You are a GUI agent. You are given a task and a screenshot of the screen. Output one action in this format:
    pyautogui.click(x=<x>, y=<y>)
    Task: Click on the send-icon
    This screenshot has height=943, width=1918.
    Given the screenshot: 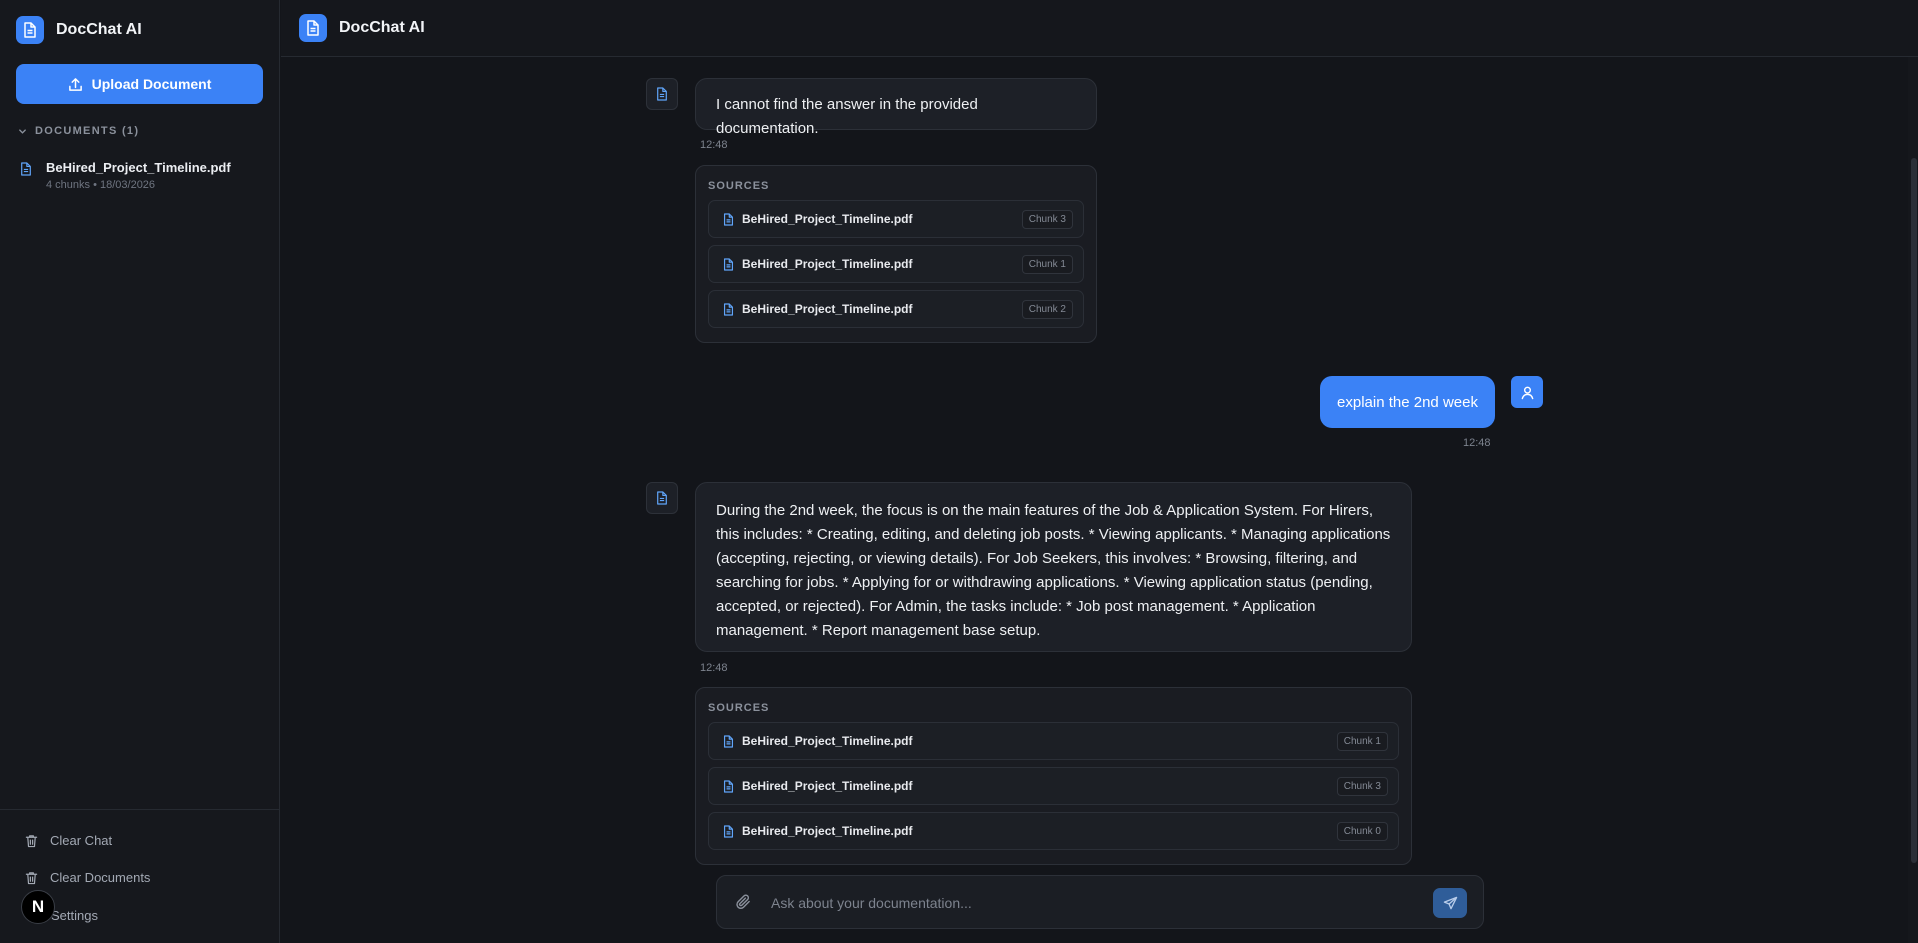 What is the action you would take?
    pyautogui.click(x=1450, y=903)
    